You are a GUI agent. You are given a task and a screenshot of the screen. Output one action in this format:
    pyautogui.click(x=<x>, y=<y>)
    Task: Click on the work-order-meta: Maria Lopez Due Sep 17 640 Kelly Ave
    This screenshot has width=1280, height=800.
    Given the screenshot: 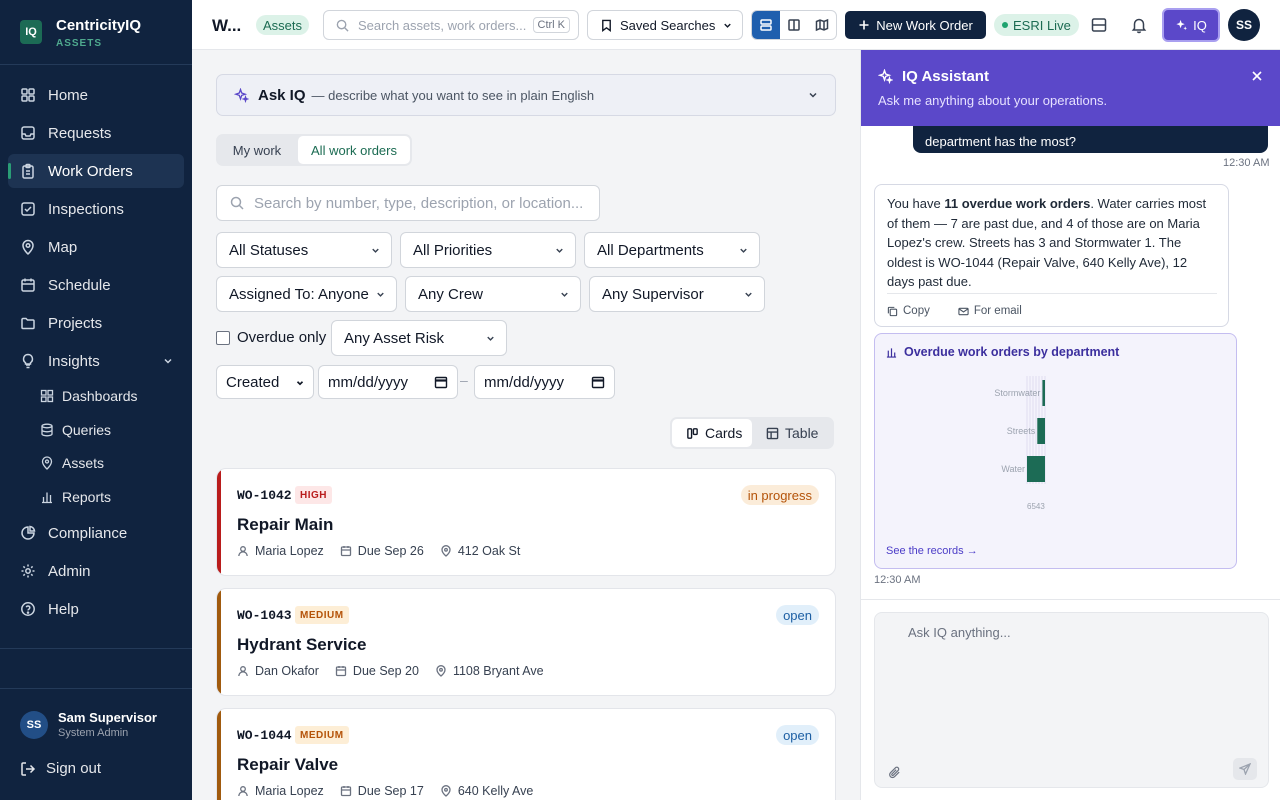 What is the action you would take?
    pyautogui.click(x=393, y=791)
    